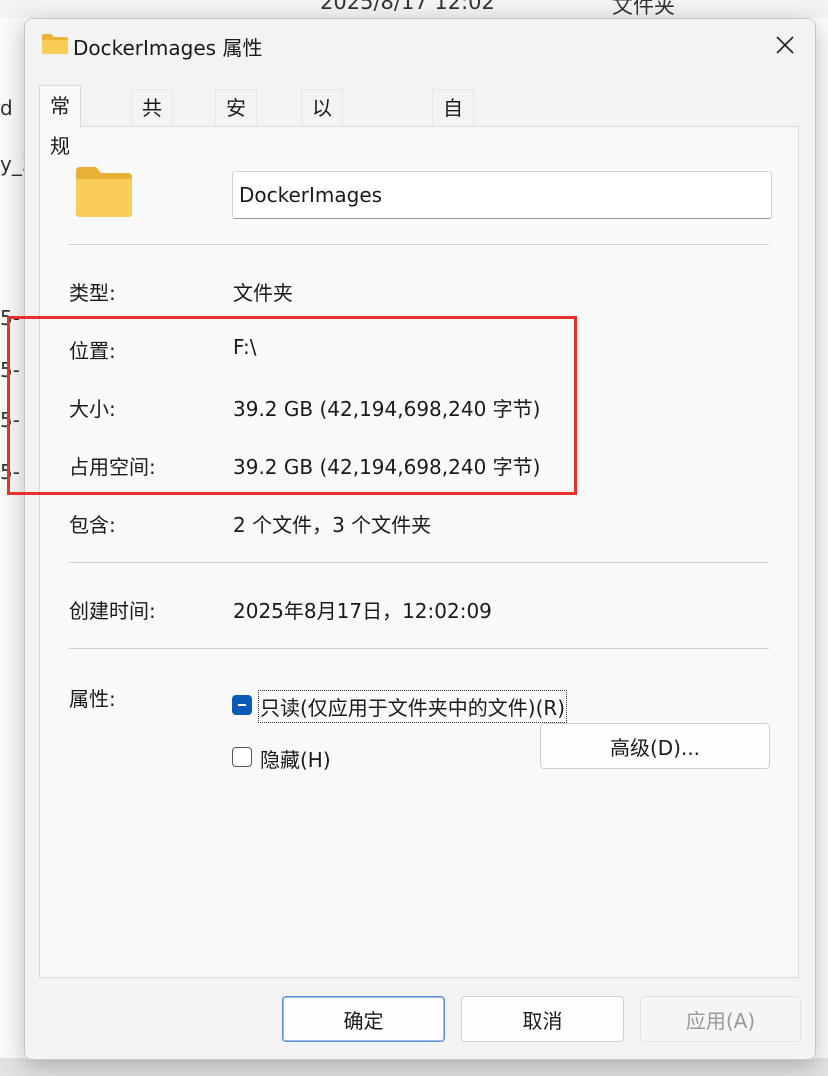 This screenshot has width=828, height=1076. Describe the element at coordinates (92, 351) in the screenshot. I see `location-label: 位置:` at that location.